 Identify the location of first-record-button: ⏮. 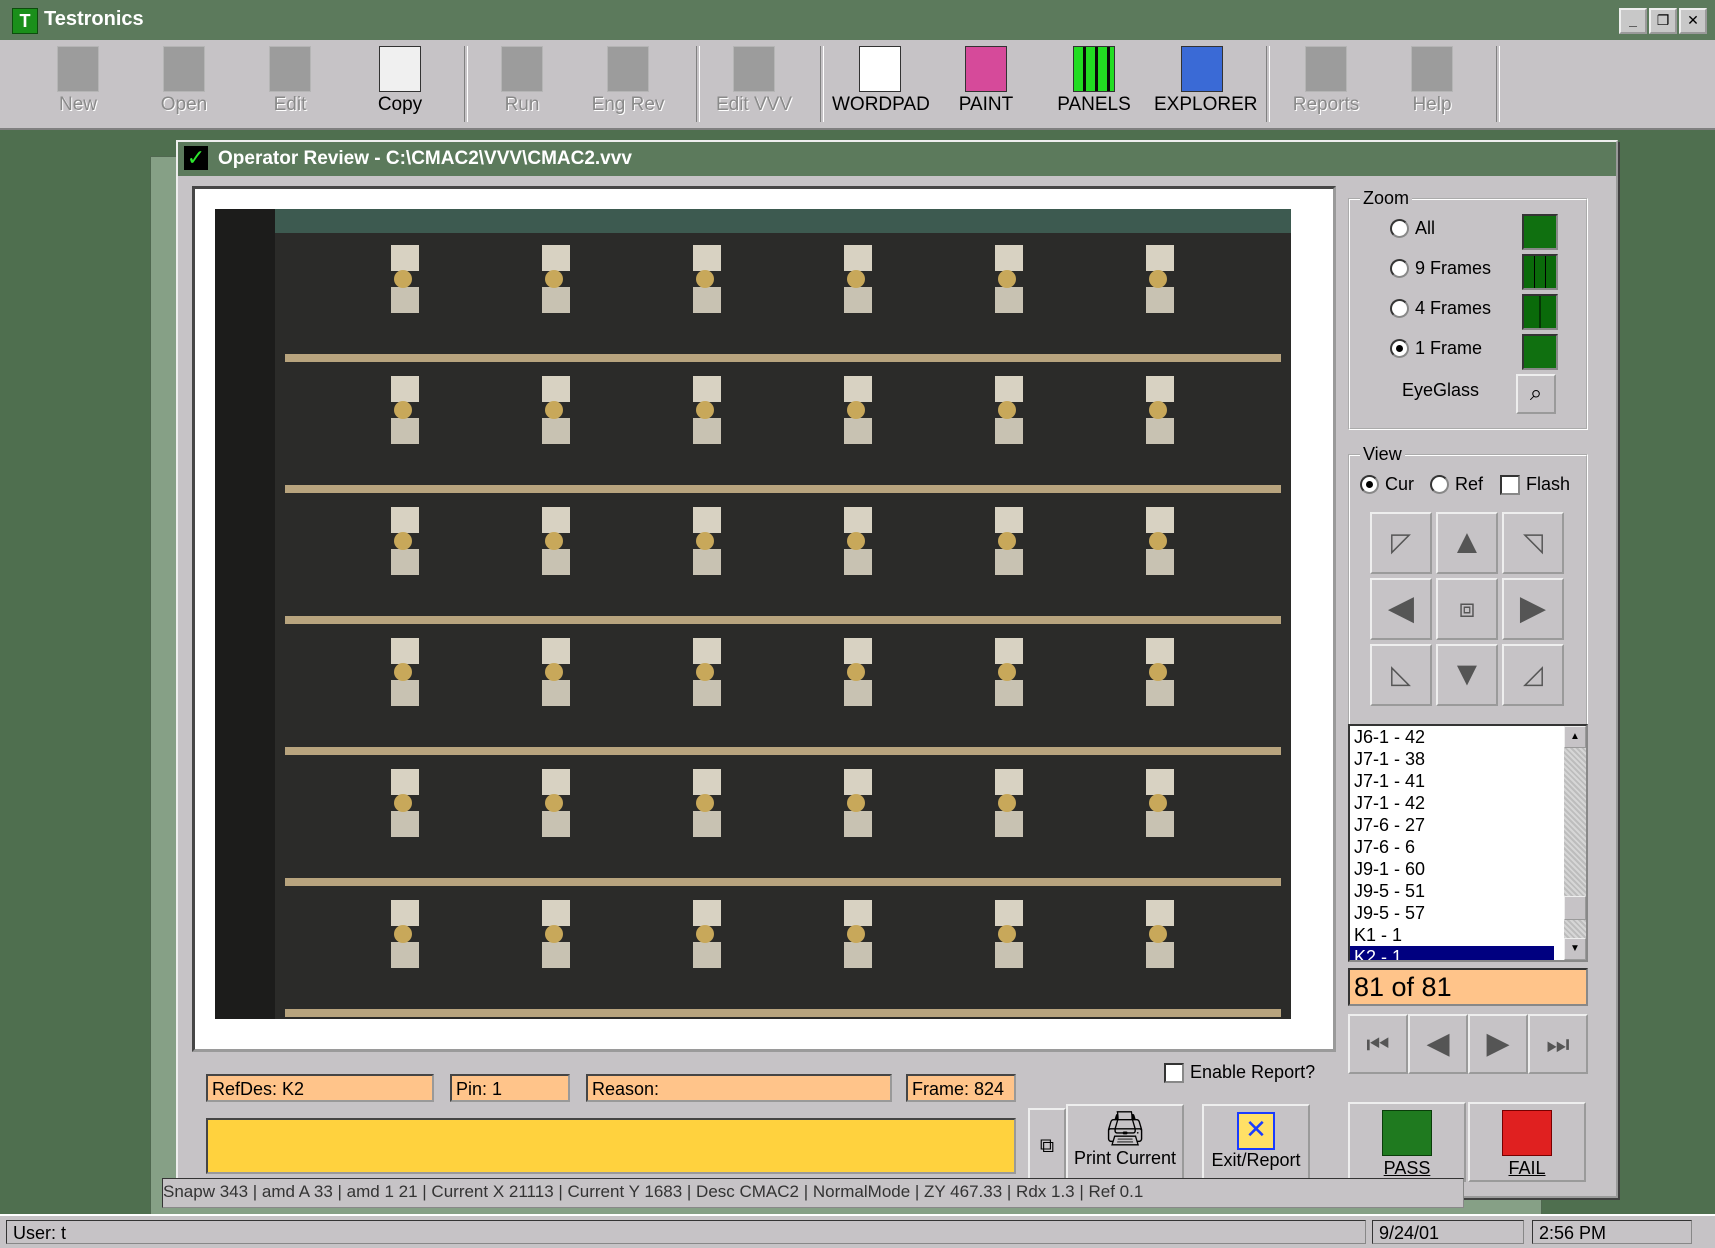
(1378, 1044).